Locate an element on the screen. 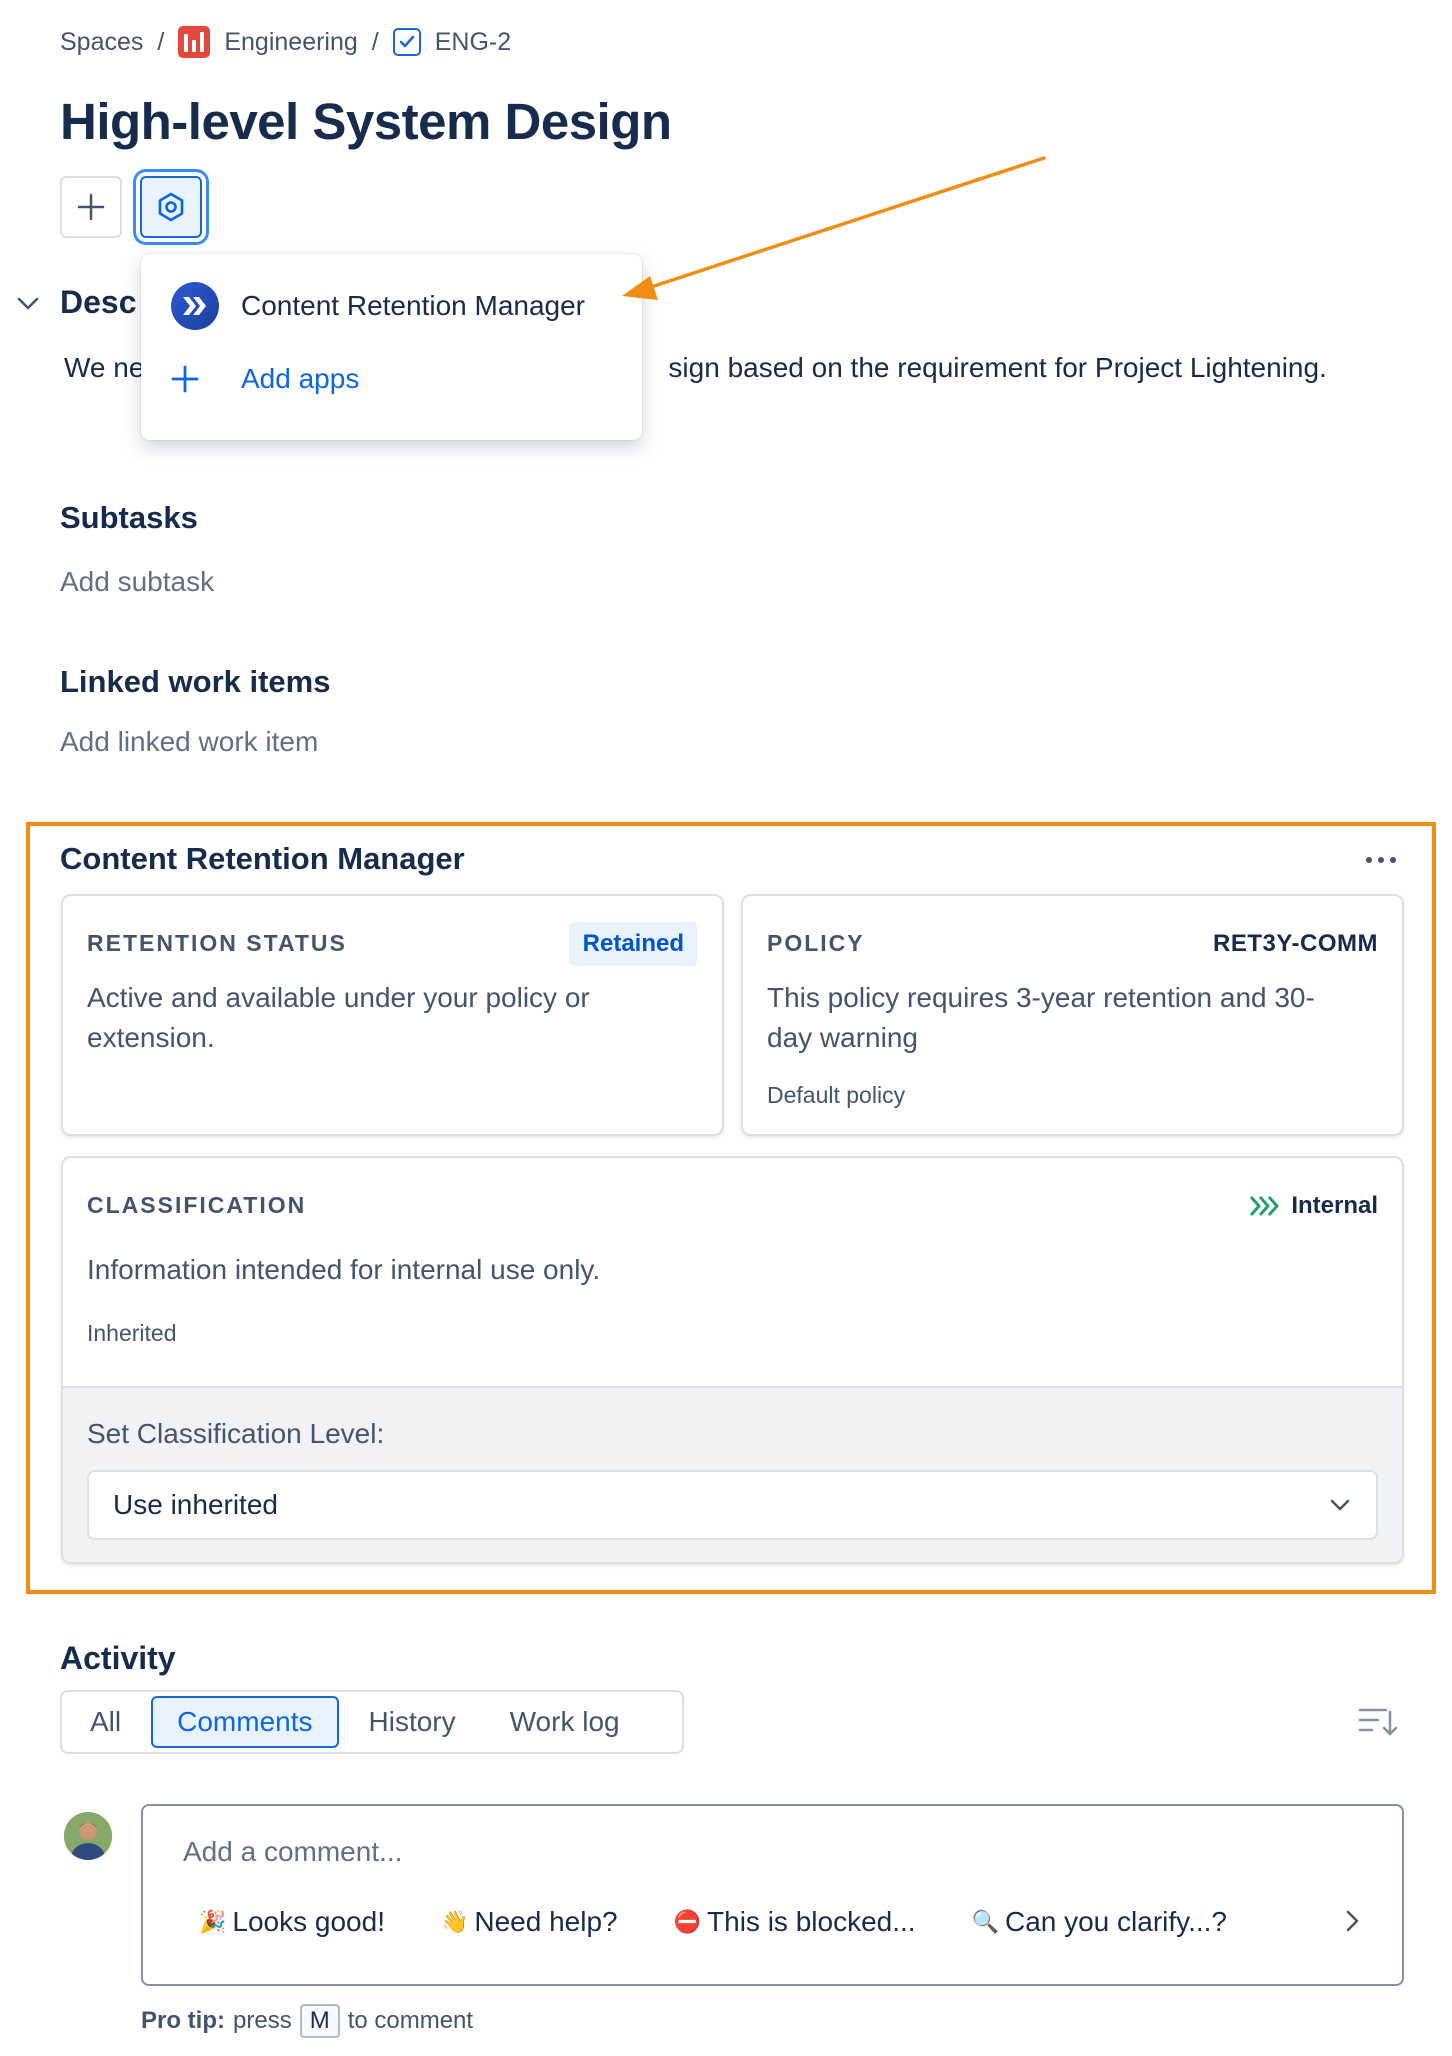 The image size is (1452, 2056). quick-reply-looks-good: 🎉 Looks good! is located at coordinates (292, 1922).